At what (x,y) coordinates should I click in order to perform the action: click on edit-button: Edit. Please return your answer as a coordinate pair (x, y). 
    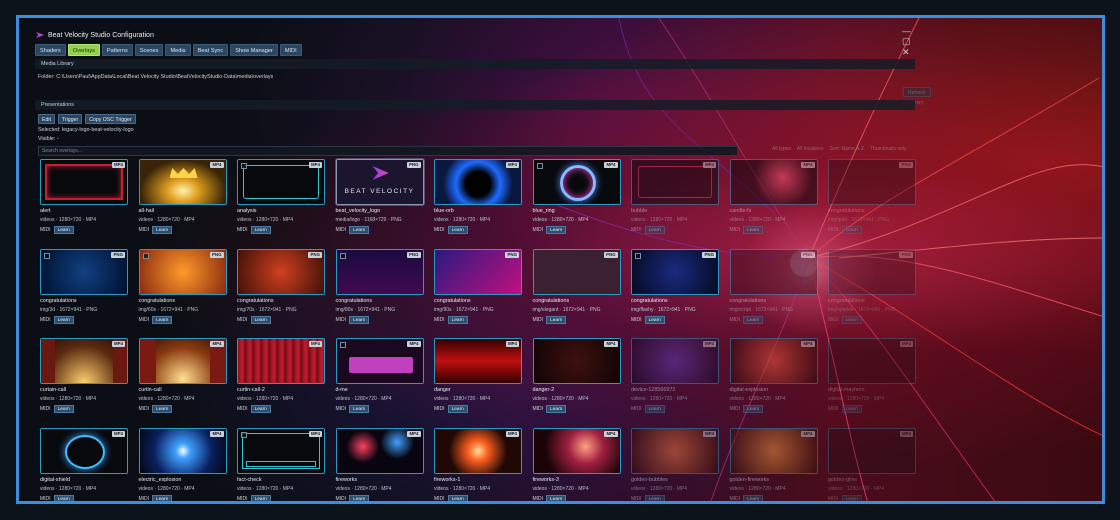
    Looking at the image, I should click on (46, 119).